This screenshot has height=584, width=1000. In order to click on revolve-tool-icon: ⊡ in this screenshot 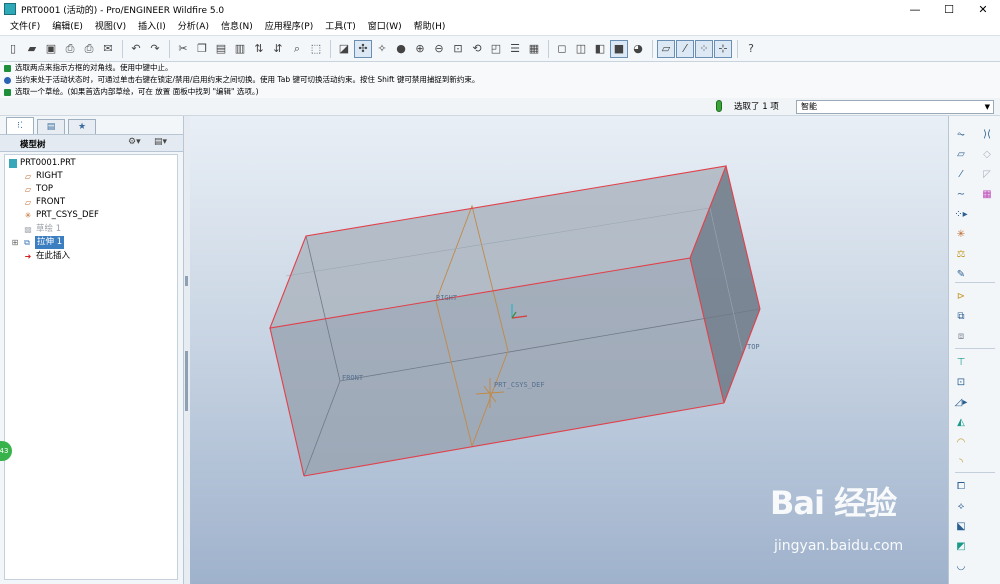, I will do `click(961, 382)`.